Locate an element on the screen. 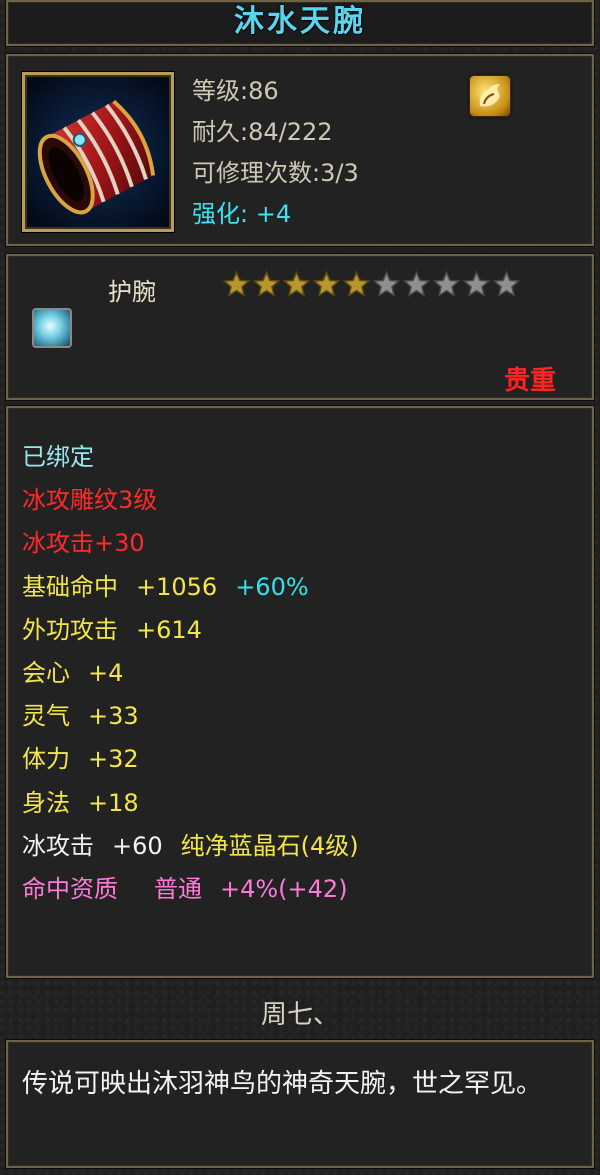 The image size is (600, 1175). week-label: 周七、 is located at coordinates (299, 1015).